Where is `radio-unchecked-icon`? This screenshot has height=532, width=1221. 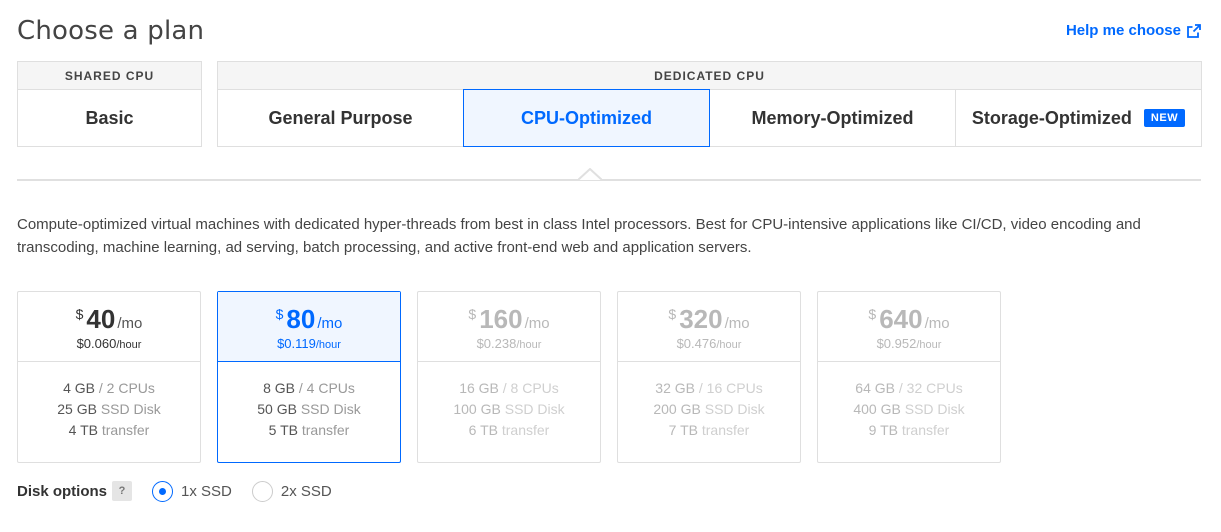 radio-unchecked-icon is located at coordinates (262, 491).